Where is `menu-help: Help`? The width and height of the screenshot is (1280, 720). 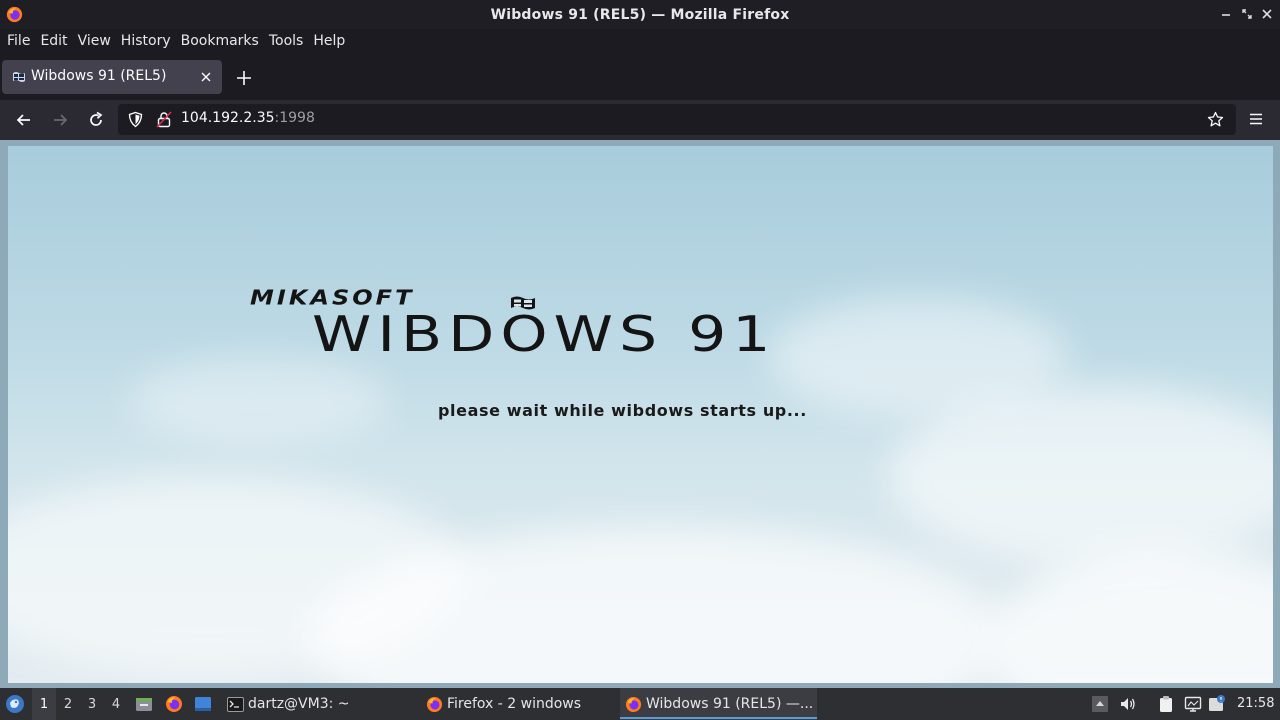
menu-help: Help is located at coordinates (330, 41).